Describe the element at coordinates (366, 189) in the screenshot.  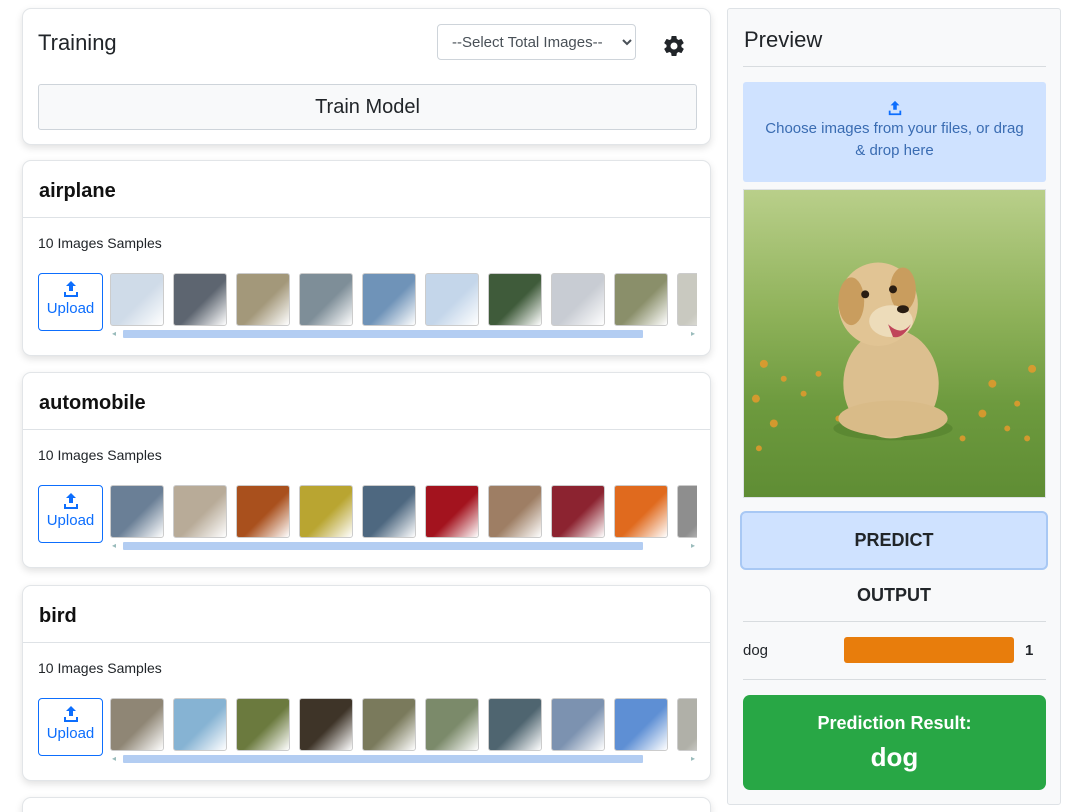
I see `class-name: airplane` at that location.